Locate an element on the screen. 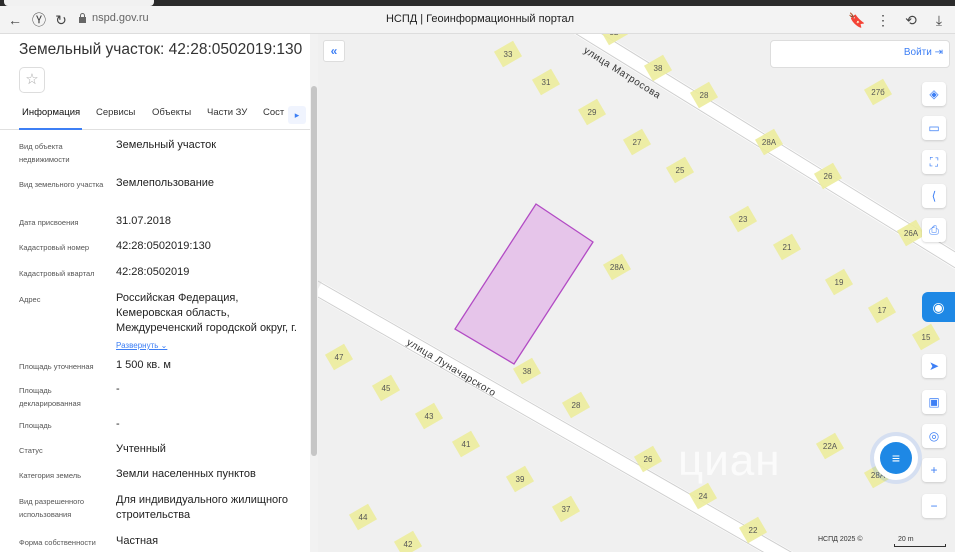  row-label: Вид земельного участка is located at coordinates (61, 184).